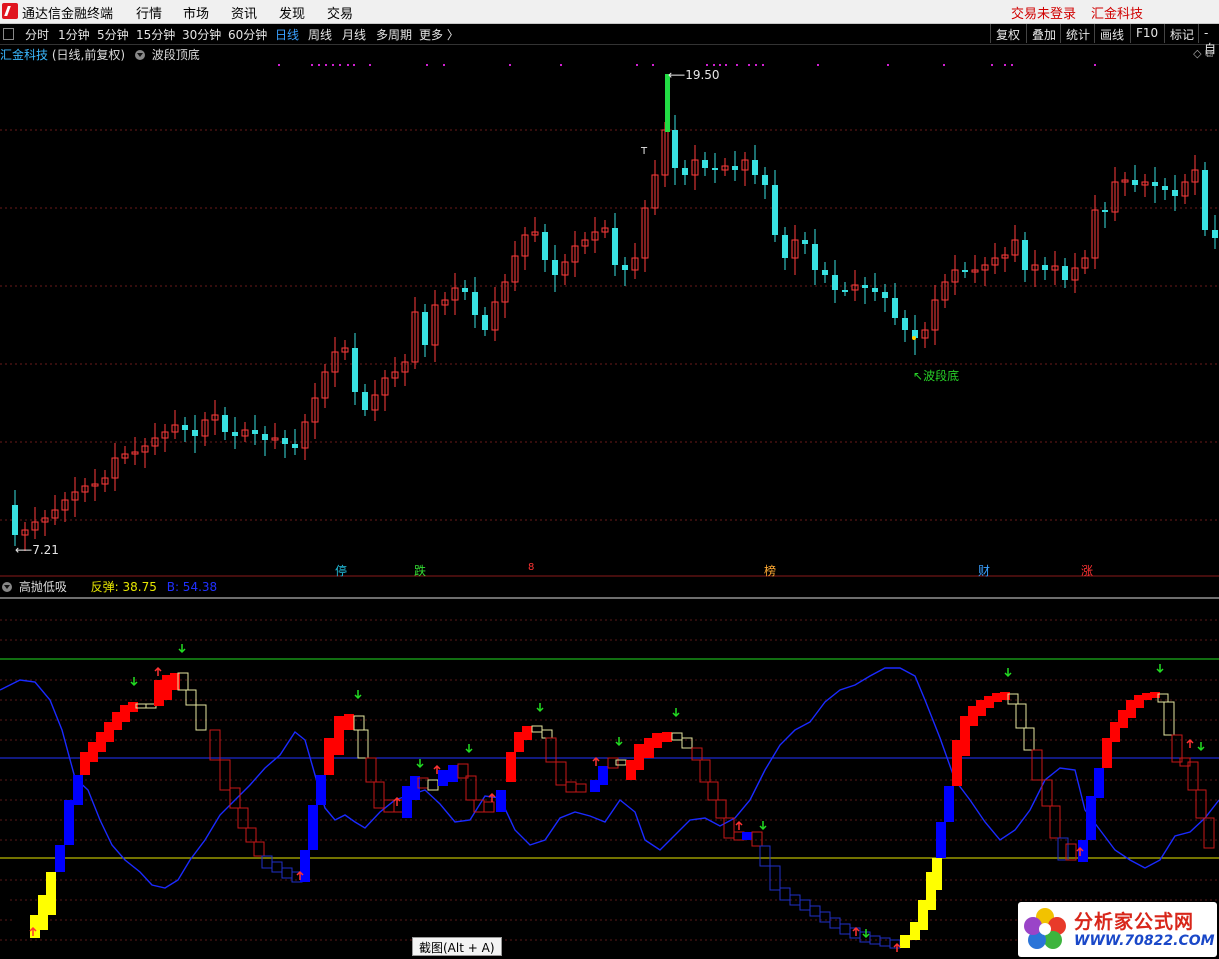 The height and width of the screenshot is (959, 1219). I want to click on flower-logo-icon, so click(1045, 928).